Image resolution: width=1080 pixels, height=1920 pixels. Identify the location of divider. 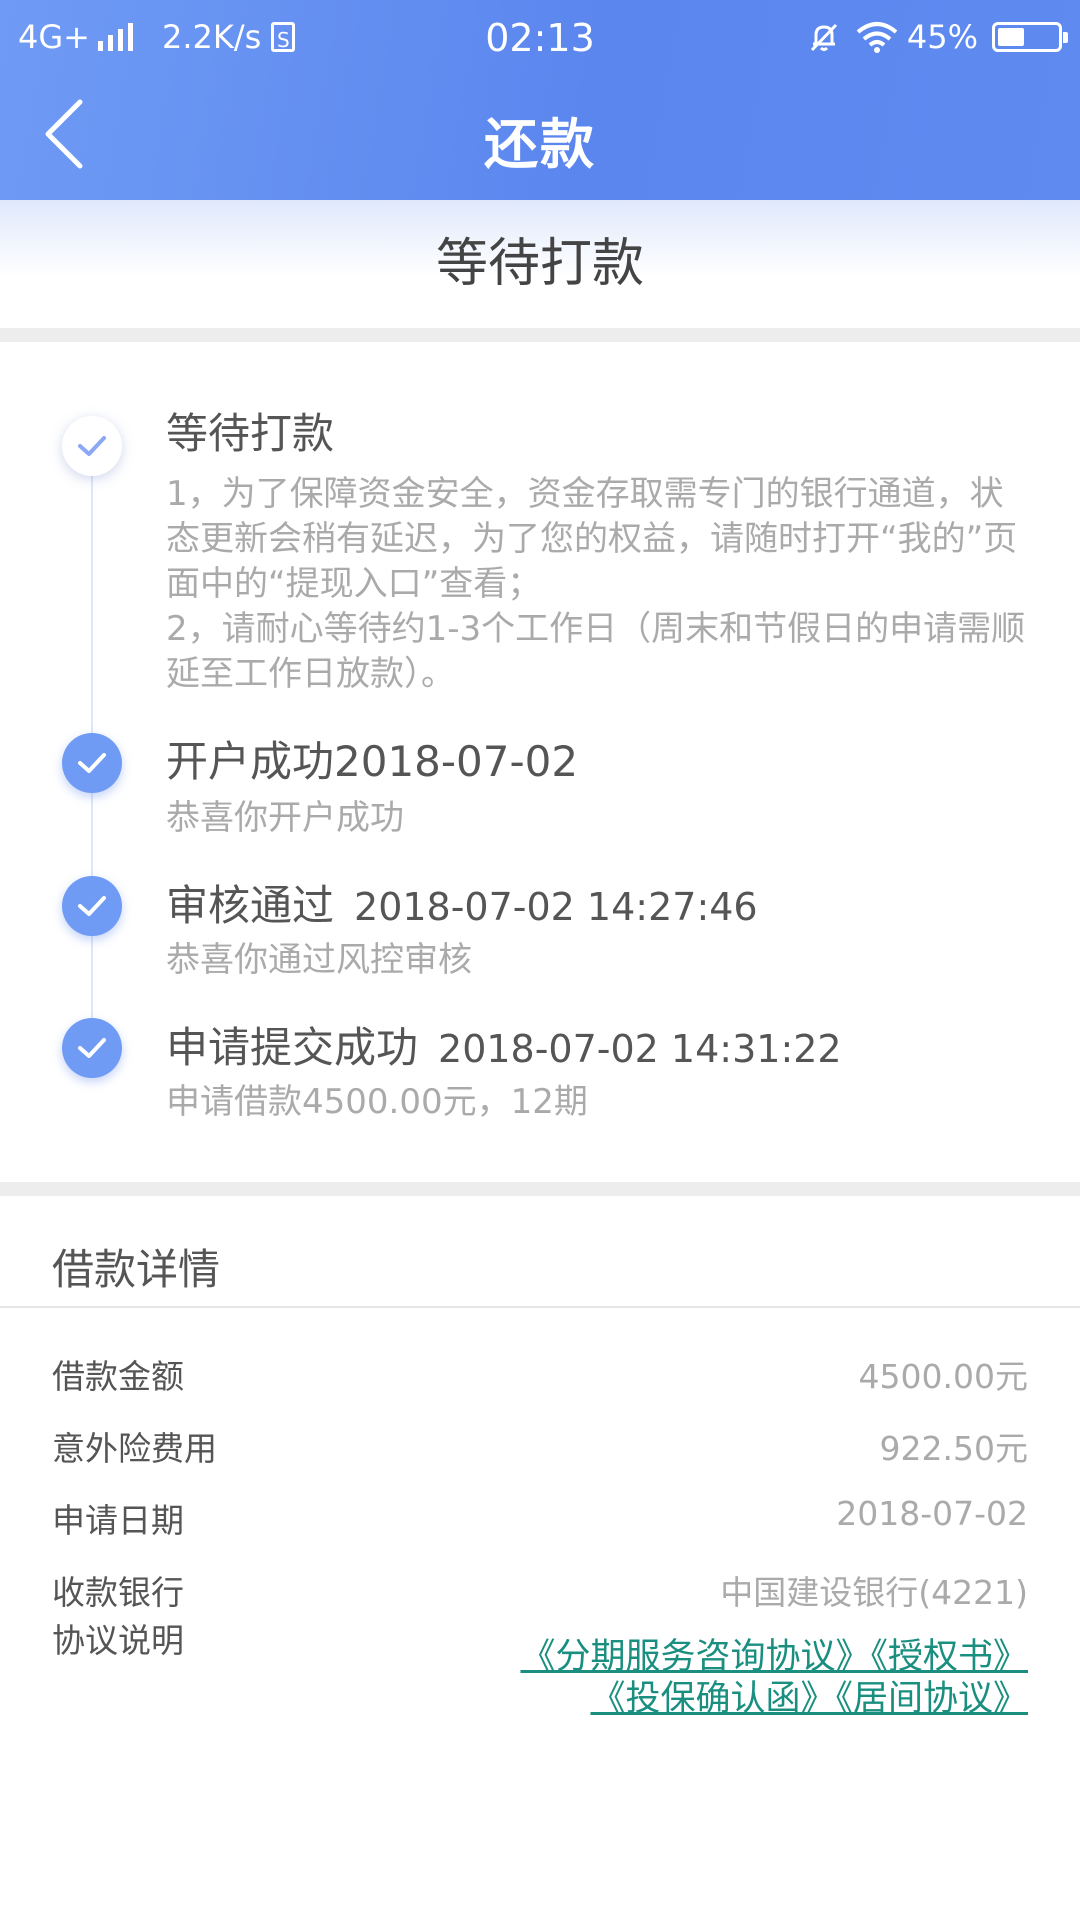
(540, 1307).